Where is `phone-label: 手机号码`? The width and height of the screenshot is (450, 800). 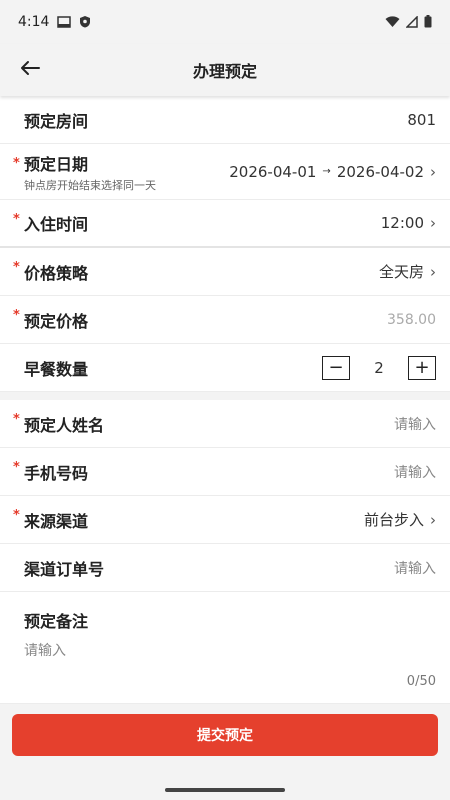 phone-label: 手机号码 is located at coordinates (56, 473).